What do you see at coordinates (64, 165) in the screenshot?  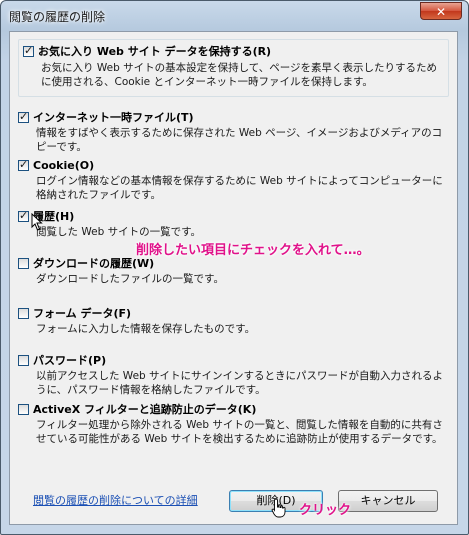 I see `option-label: Cookie(O)` at bounding box center [64, 165].